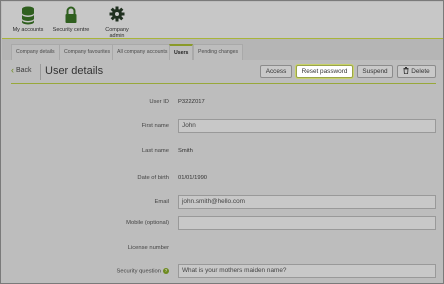 This screenshot has height=284, width=444. Describe the element at coordinates (181, 52) in the screenshot. I see `tab-users: Users` at that location.